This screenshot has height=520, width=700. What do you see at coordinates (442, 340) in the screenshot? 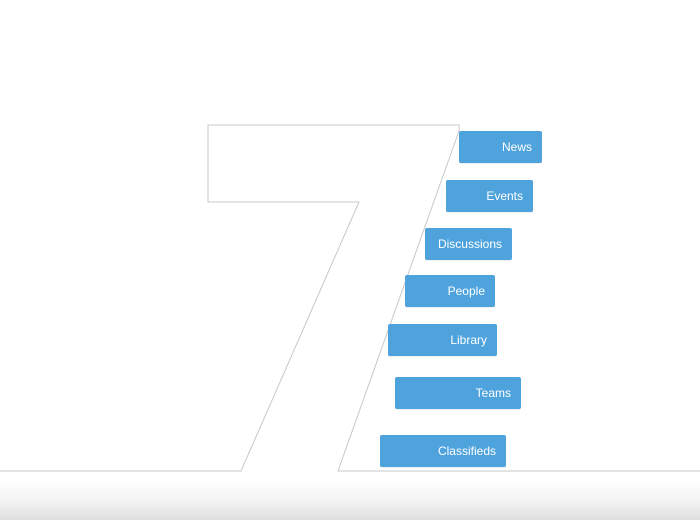
I see `library-tag: Library` at bounding box center [442, 340].